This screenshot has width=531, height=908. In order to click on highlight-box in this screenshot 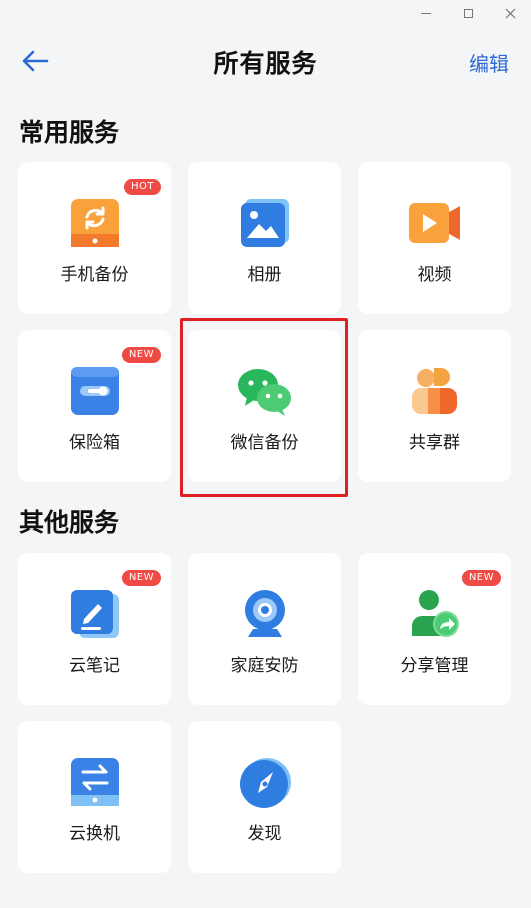, I will do `click(264, 407)`.